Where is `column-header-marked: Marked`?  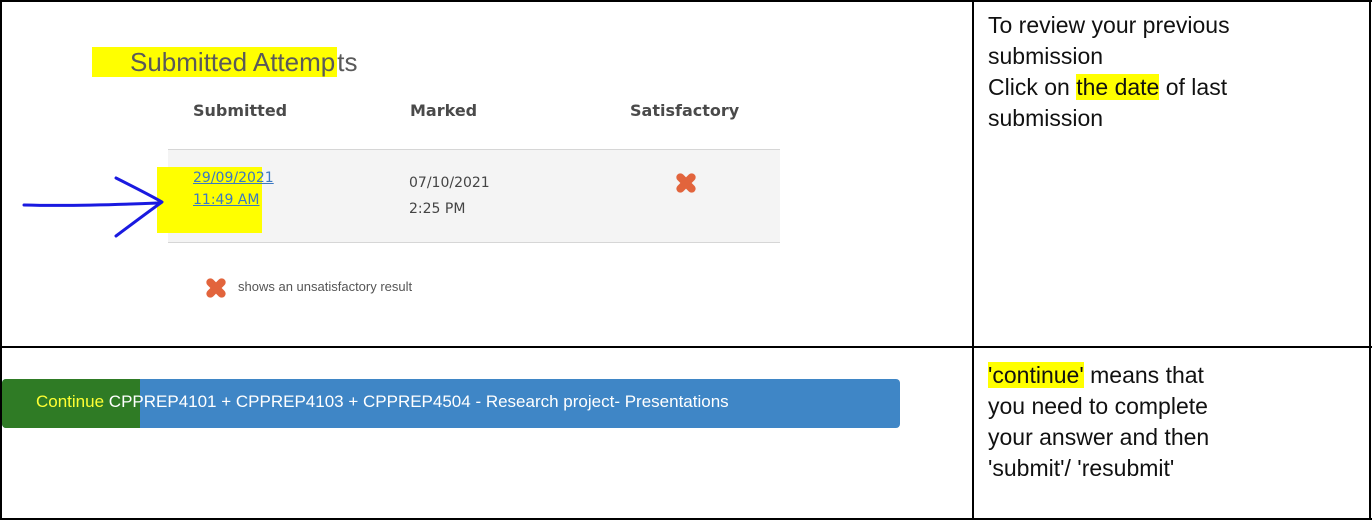 column-header-marked: Marked is located at coordinates (444, 110).